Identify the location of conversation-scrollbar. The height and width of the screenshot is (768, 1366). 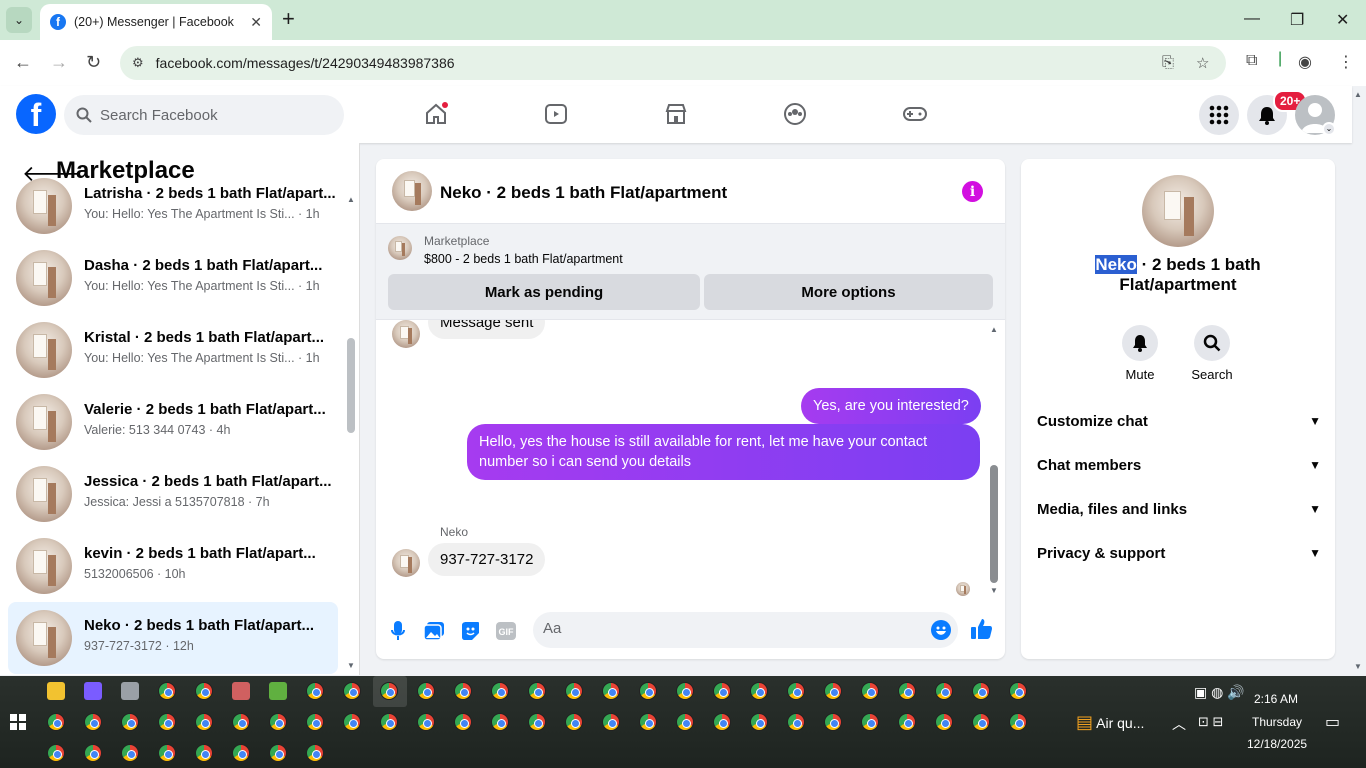
(351, 385).